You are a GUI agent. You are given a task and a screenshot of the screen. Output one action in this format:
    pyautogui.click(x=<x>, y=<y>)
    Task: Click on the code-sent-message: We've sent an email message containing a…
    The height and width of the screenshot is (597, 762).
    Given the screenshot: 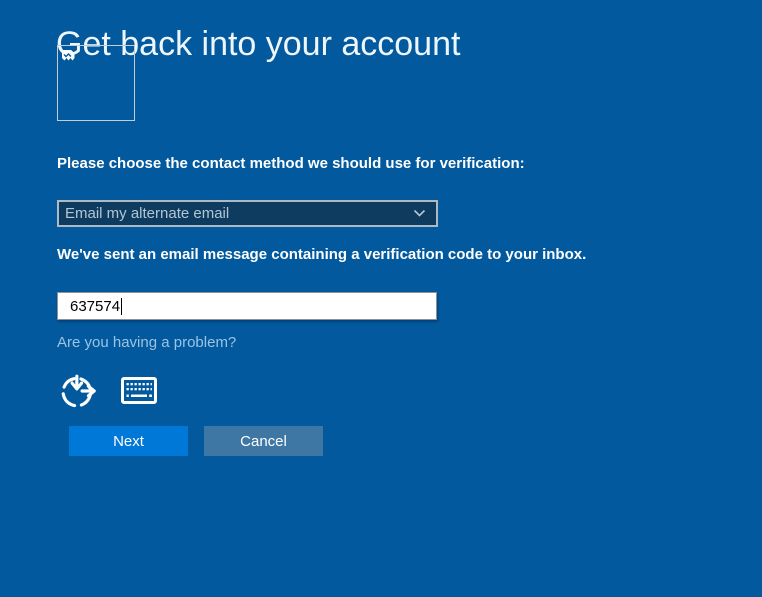 What is the action you would take?
    pyautogui.click(x=322, y=254)
    